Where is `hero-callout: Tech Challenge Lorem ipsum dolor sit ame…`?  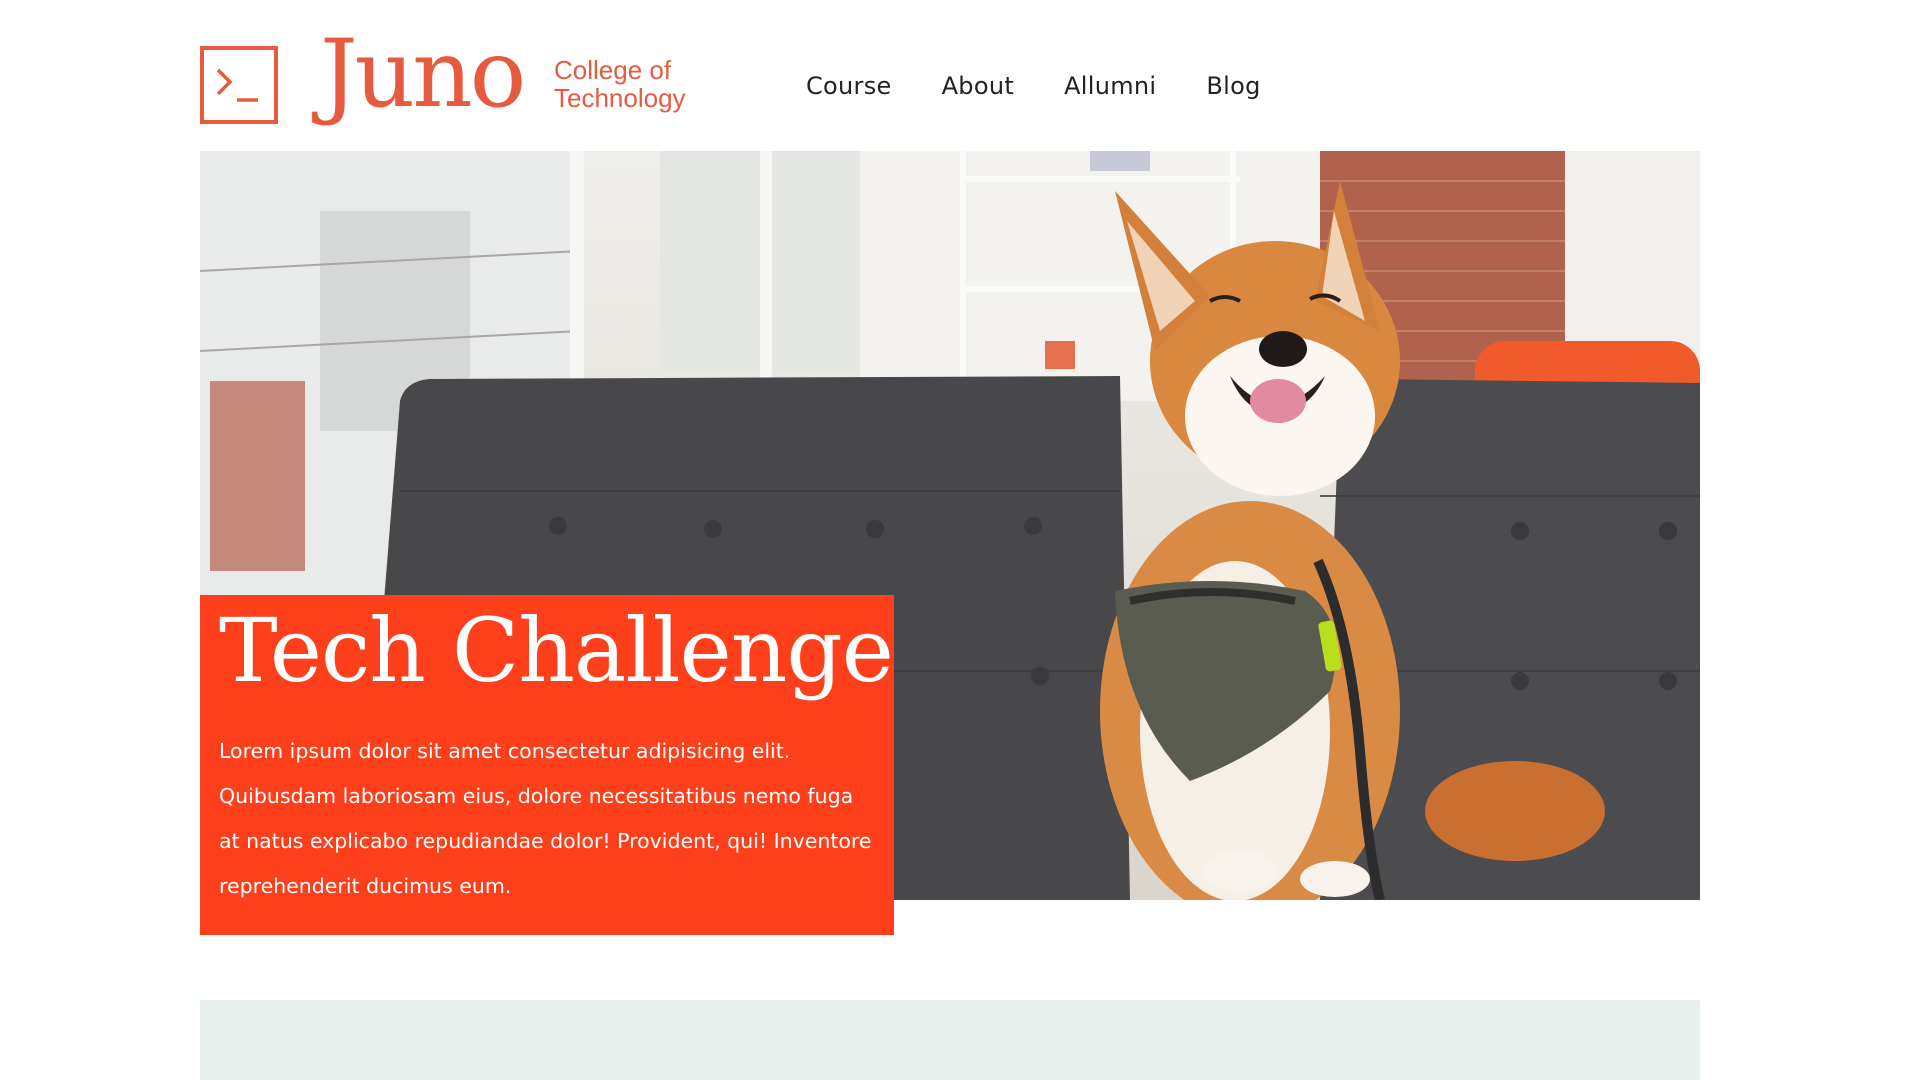 hero-callout: Tech Challenge Lorem ipsum dolor sit ame… is located at coordinates (547, 765).